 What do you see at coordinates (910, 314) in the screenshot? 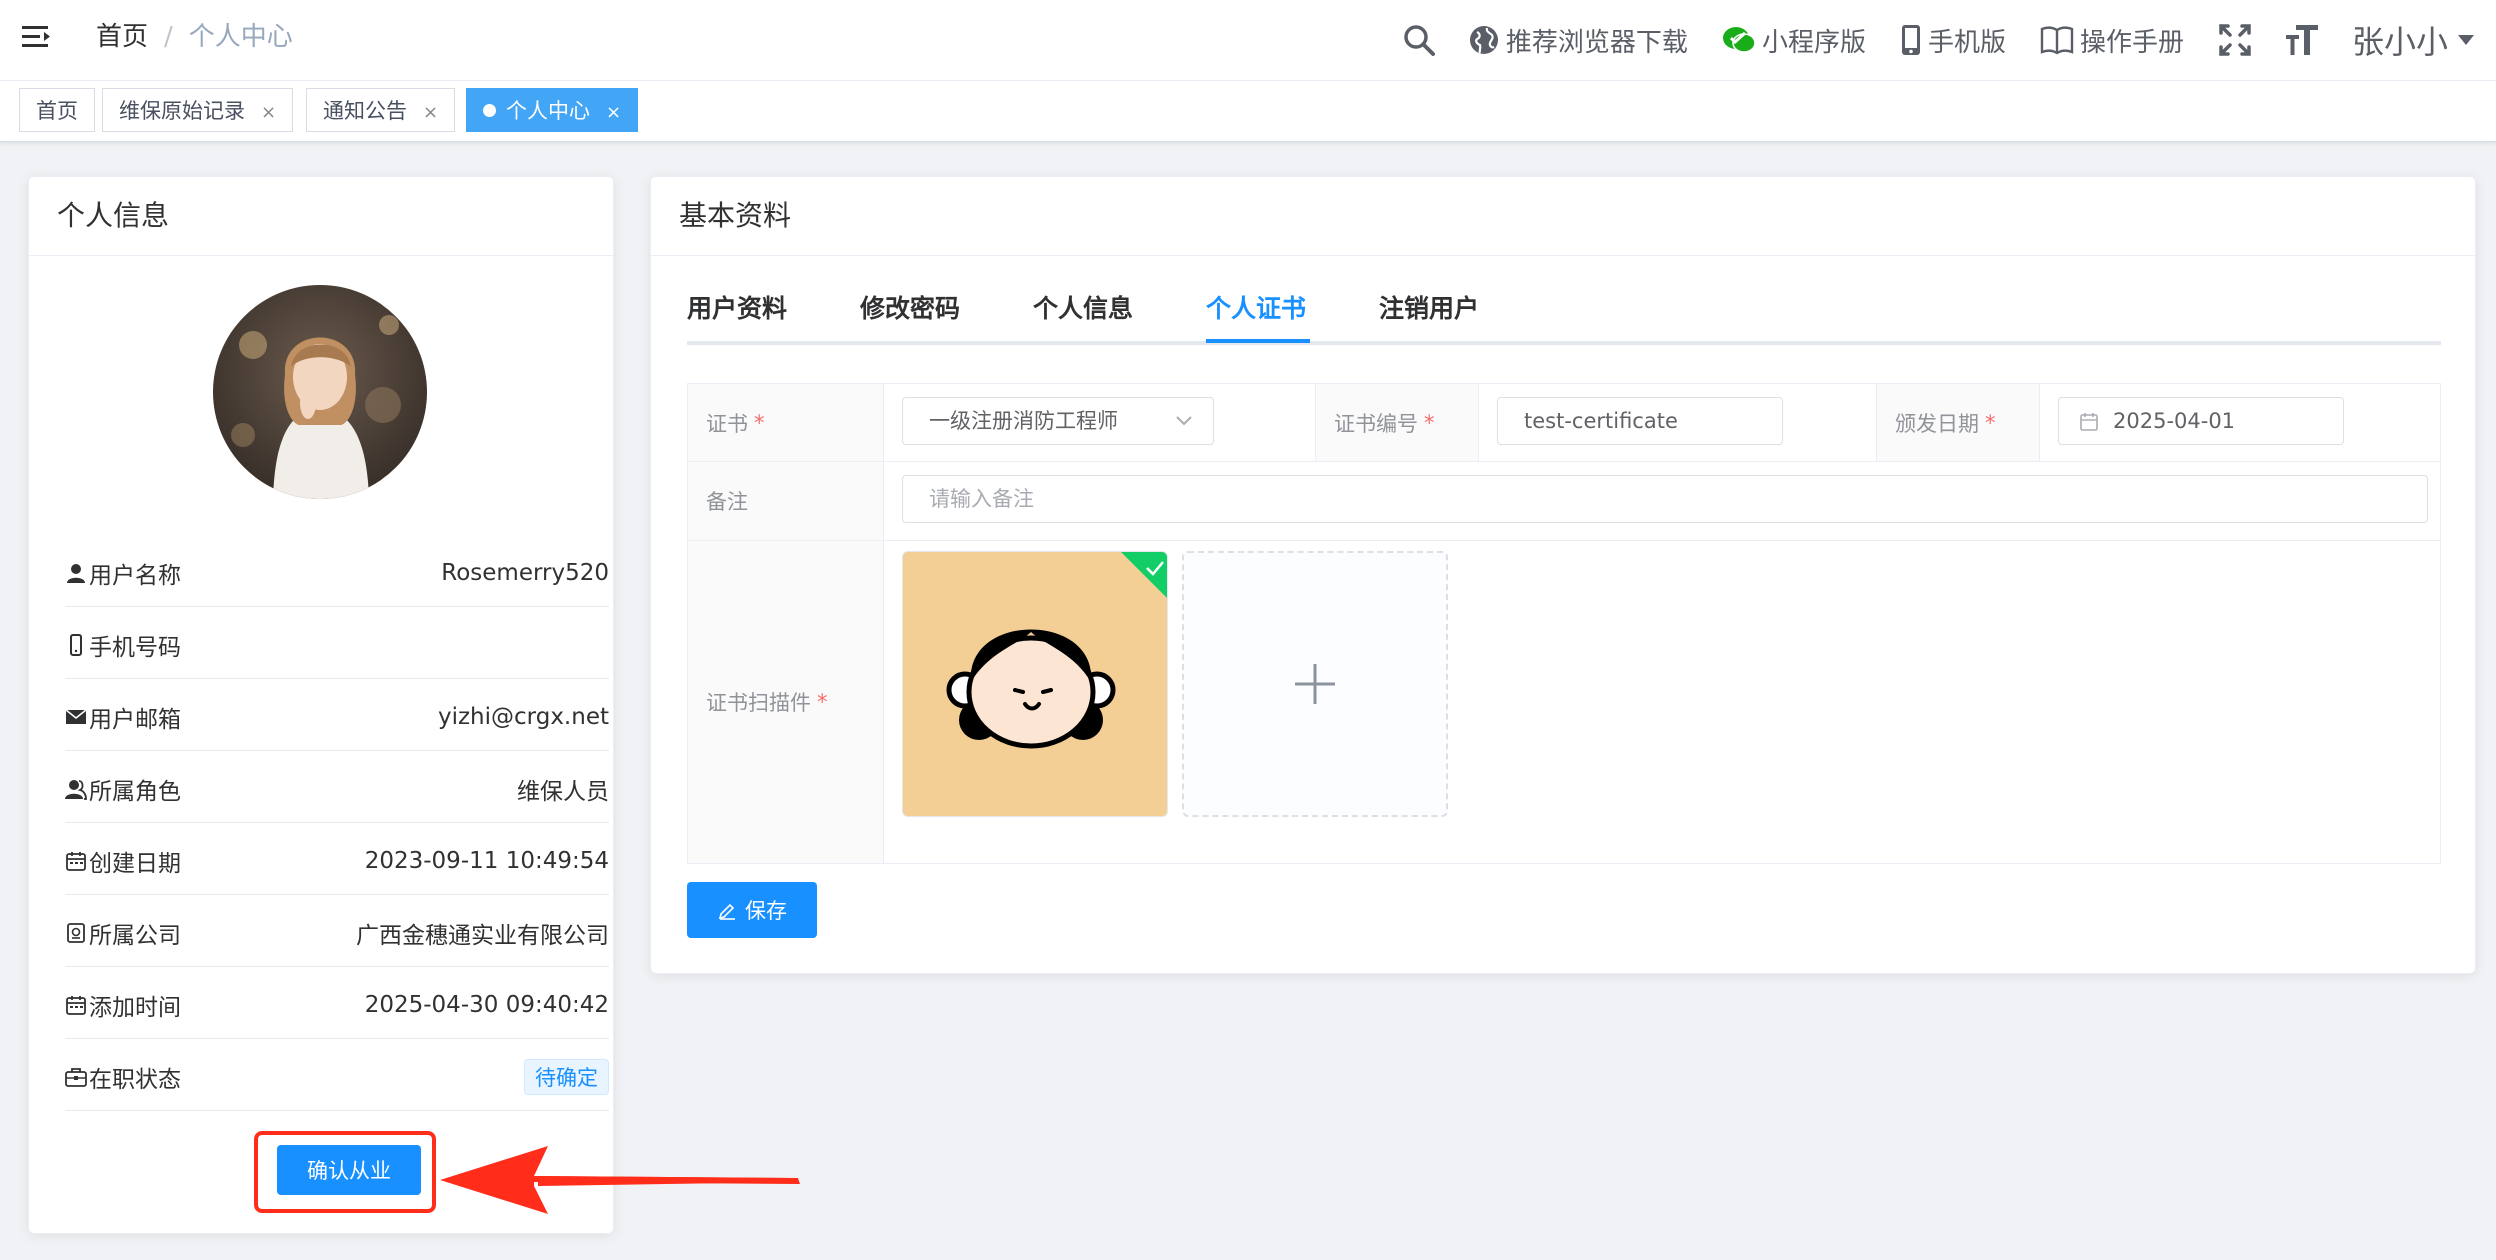
I see `tab-change-password: 修改密码` at bounding box center [910, 314].